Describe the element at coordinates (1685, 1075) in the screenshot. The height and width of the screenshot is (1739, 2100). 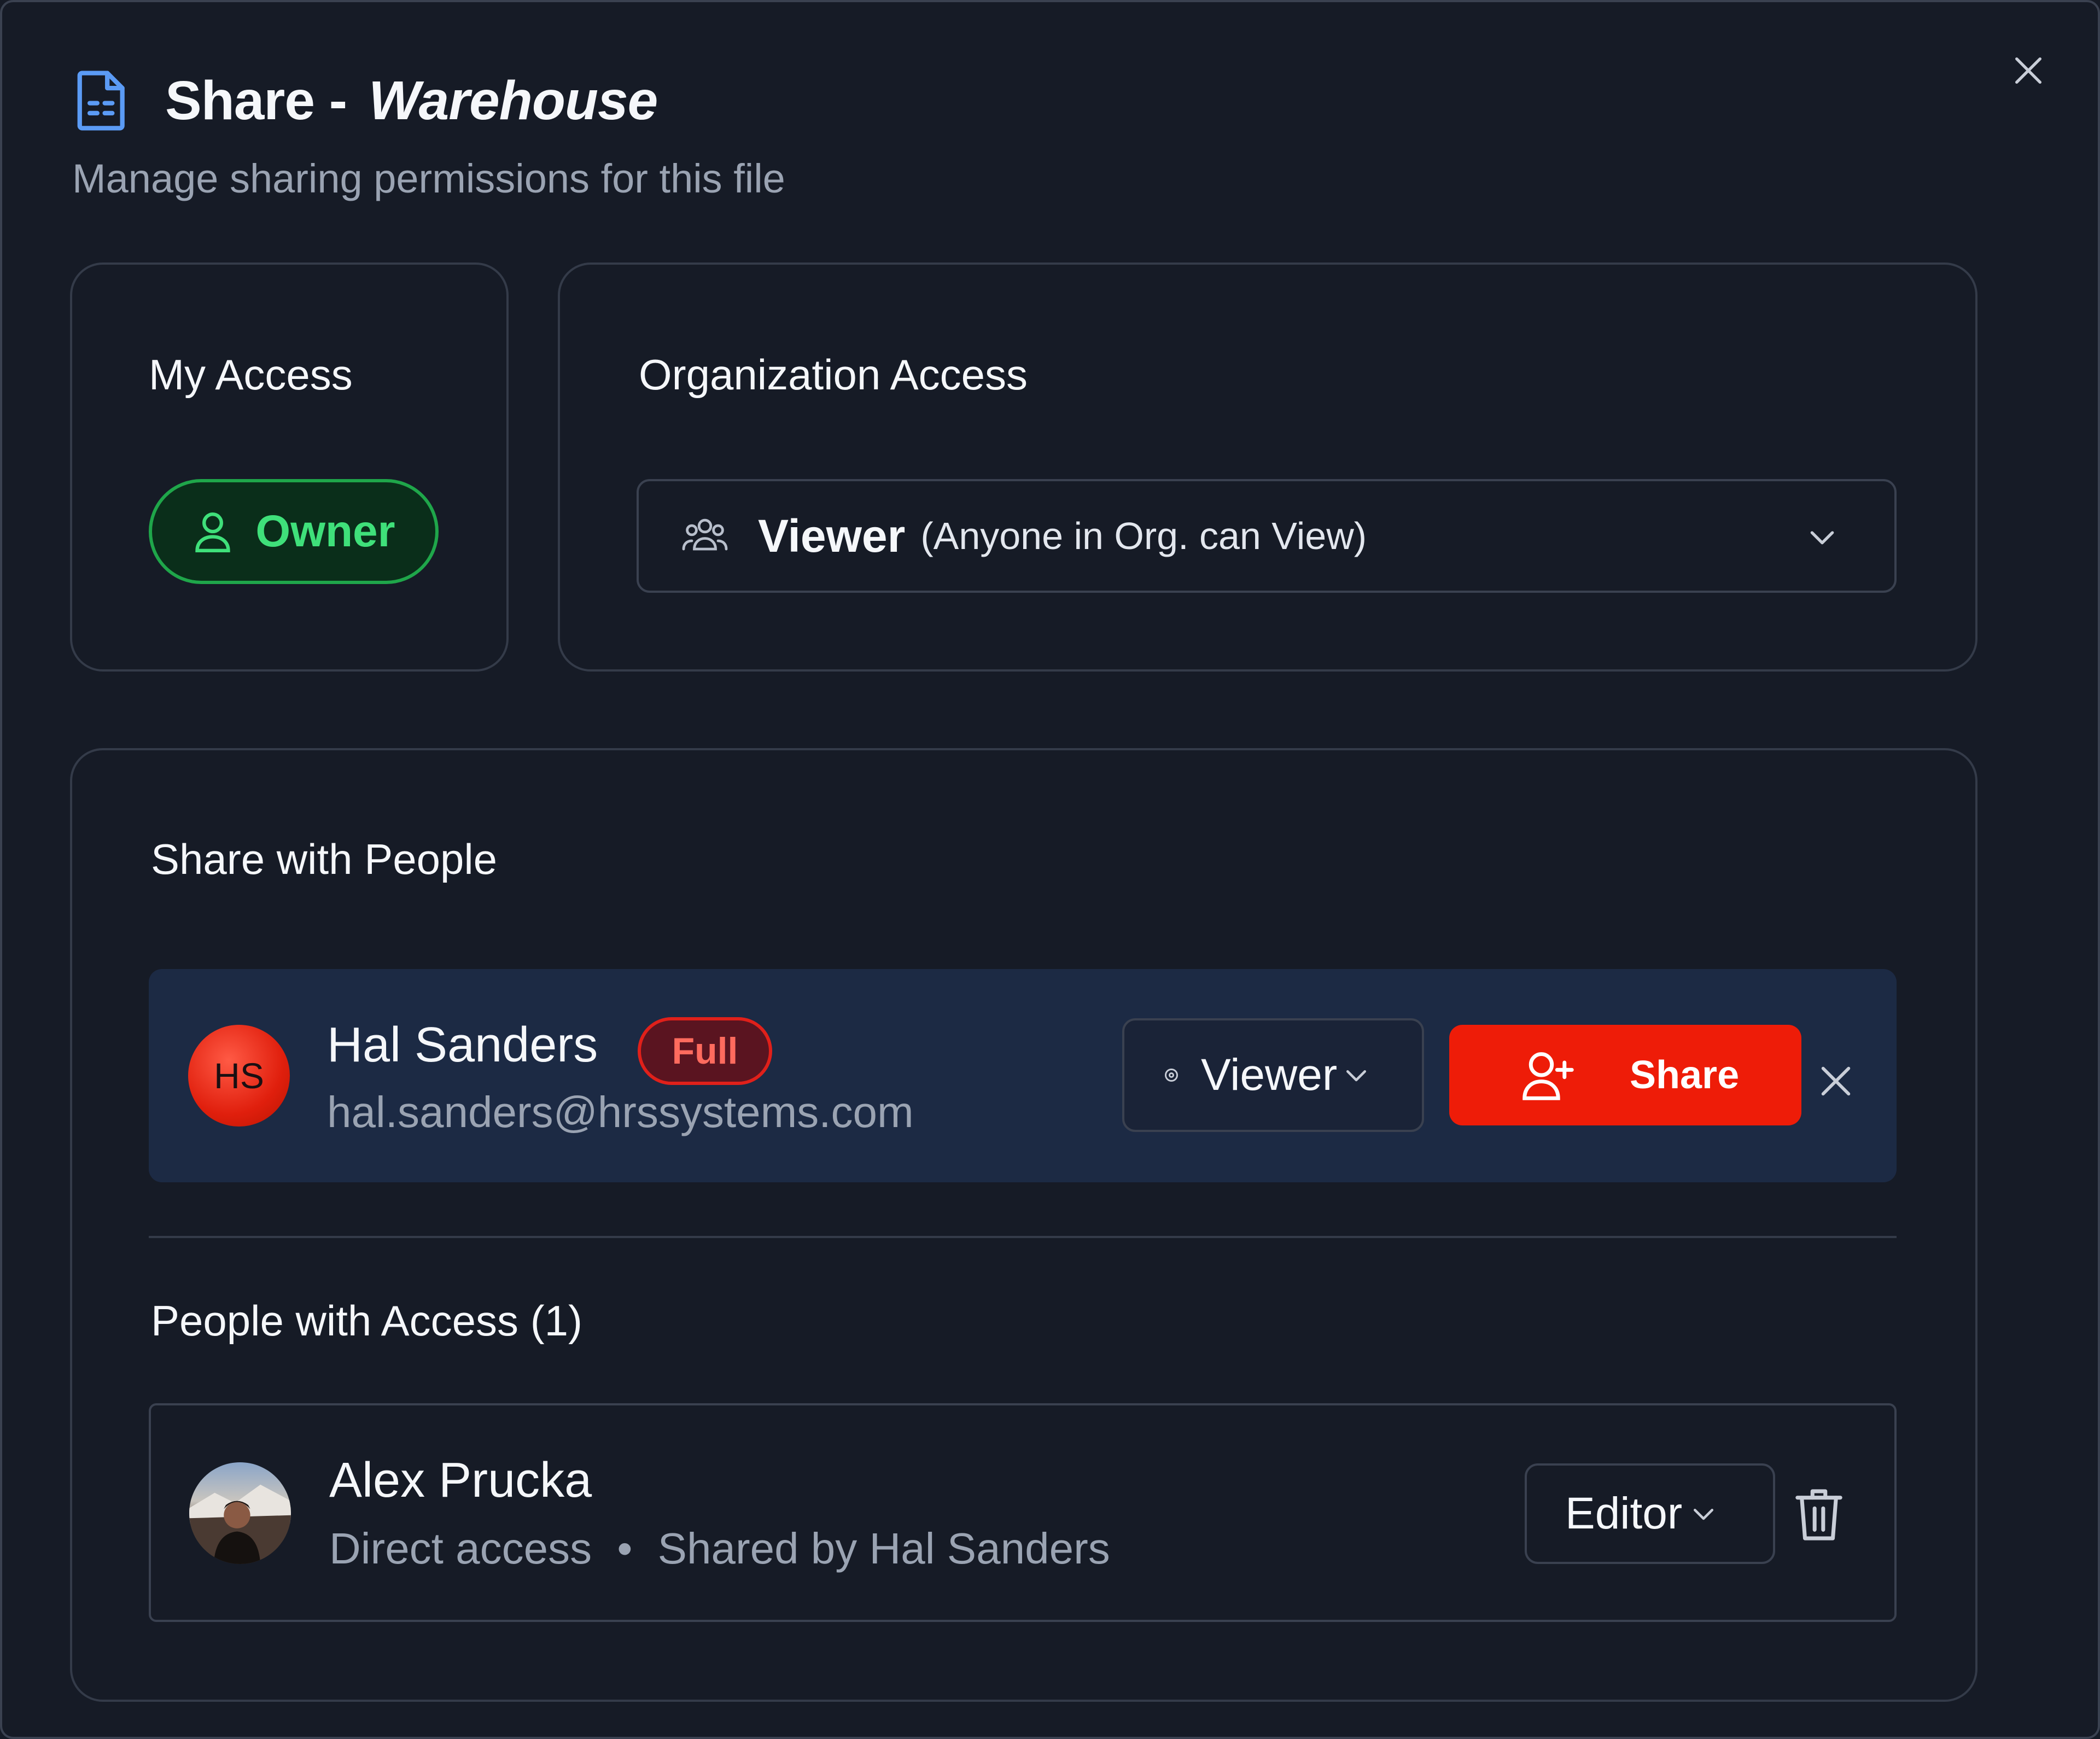
I see `share-button-label: Share` at that location.